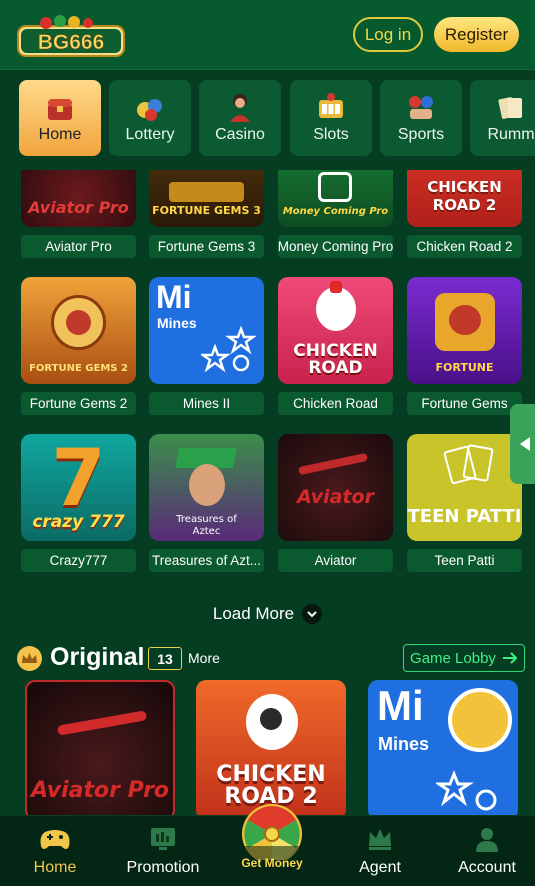  I want to click on game-card: CHICKEN ROAD Chicken Road, so click(335, 346).